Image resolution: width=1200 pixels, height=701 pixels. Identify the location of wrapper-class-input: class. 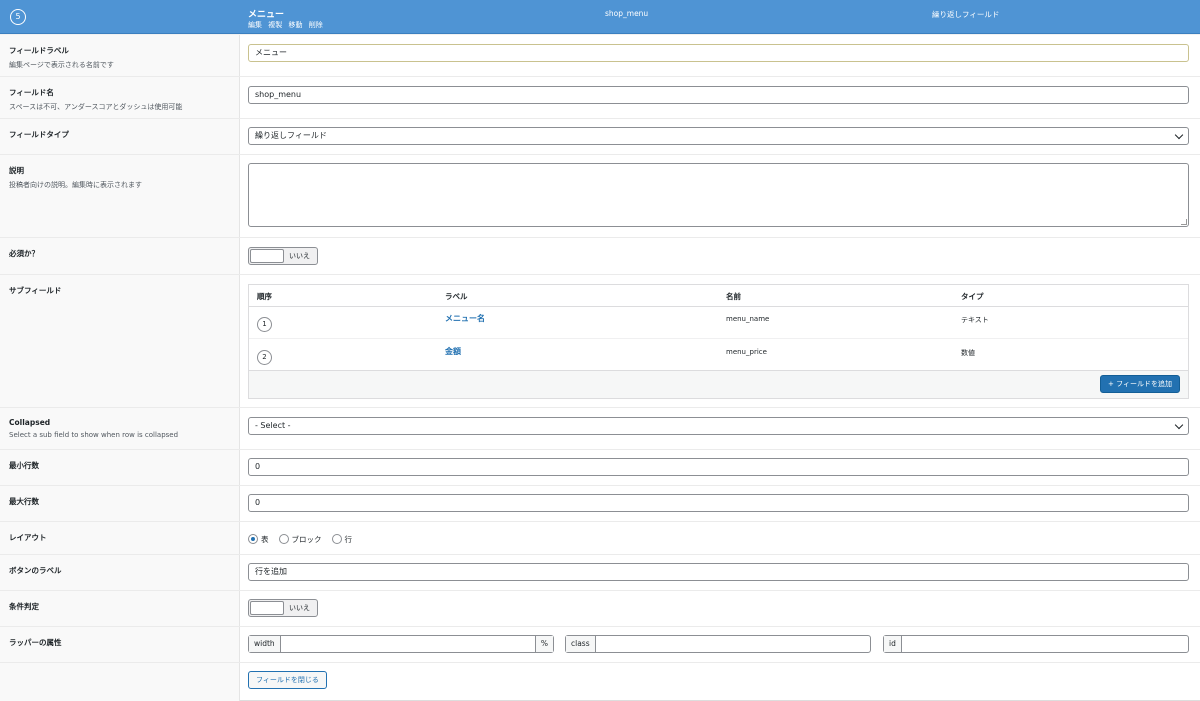
(718, 644).